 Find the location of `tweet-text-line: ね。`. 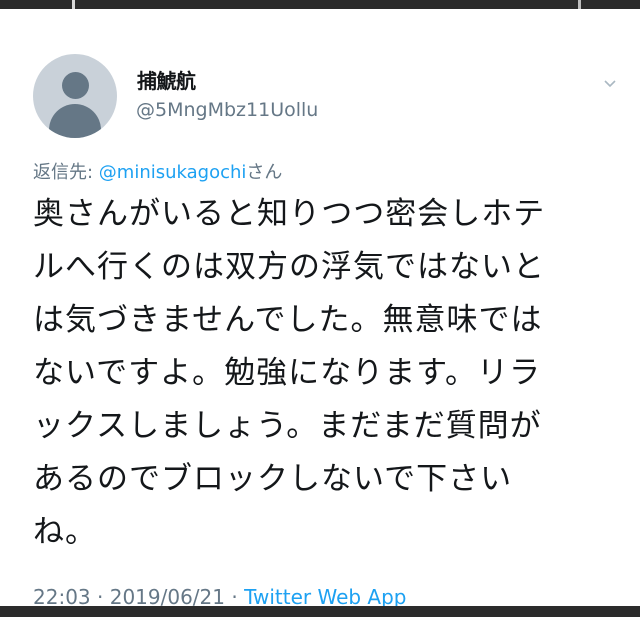

tweet-text-line: ね。 is located at coordinates (65, 532).